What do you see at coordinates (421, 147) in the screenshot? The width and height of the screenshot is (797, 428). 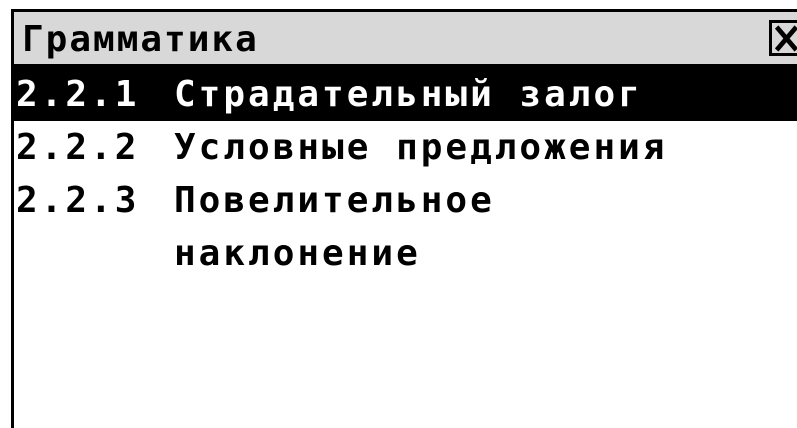 I see `item-label: Условные предложения` at bounding box center [421, 147].